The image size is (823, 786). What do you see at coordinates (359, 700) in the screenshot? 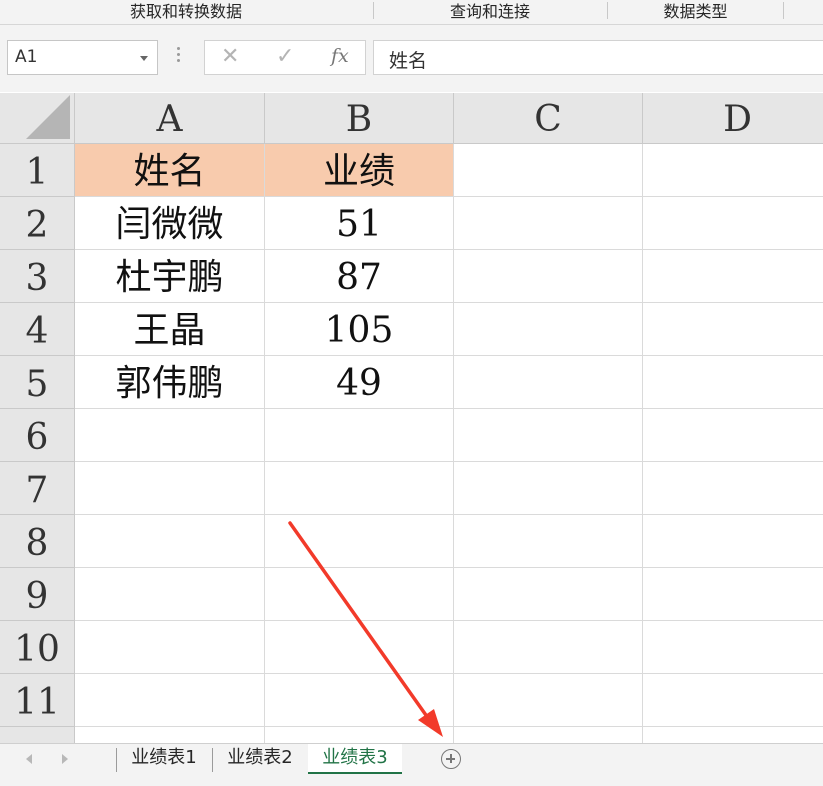
I see `cell-b11` at bounding box center [359, 700].